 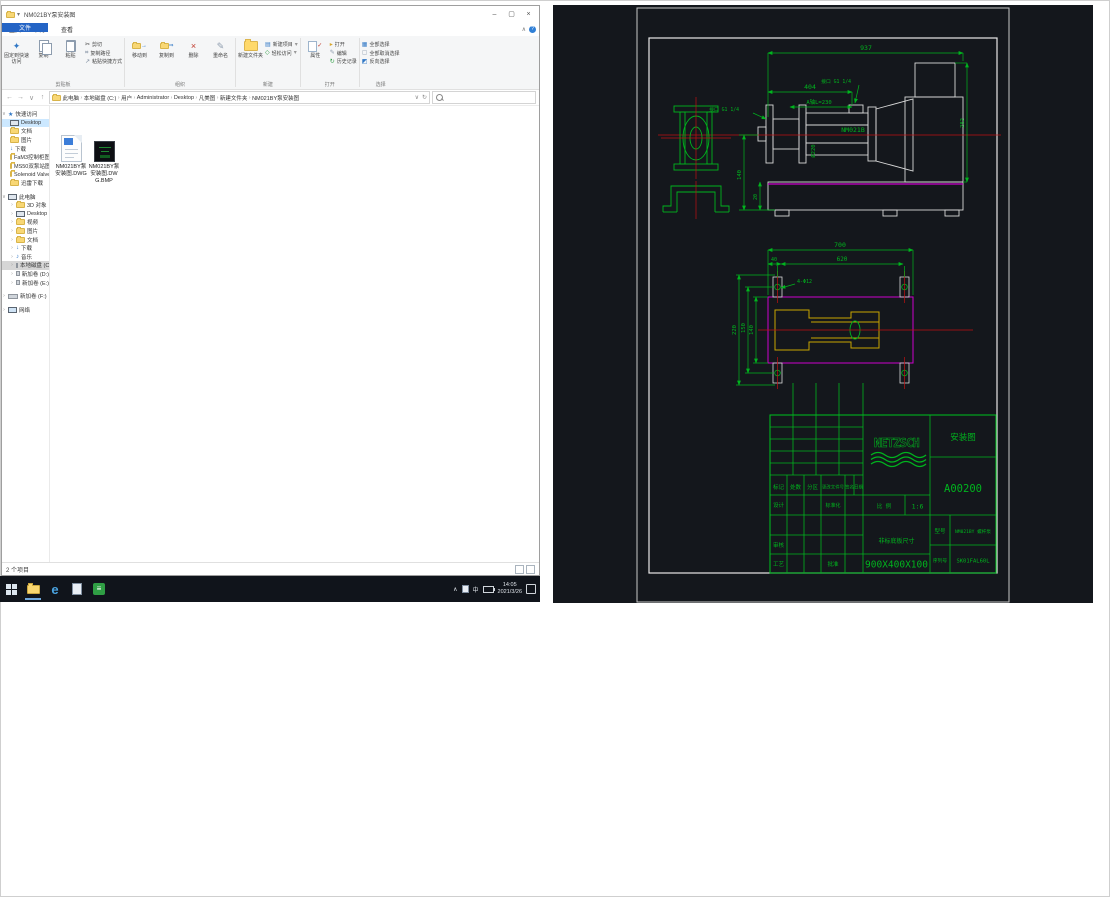 I want to click on easy-access-button: ◇ 轻松访问 ▾, so click(x=281, y=53).